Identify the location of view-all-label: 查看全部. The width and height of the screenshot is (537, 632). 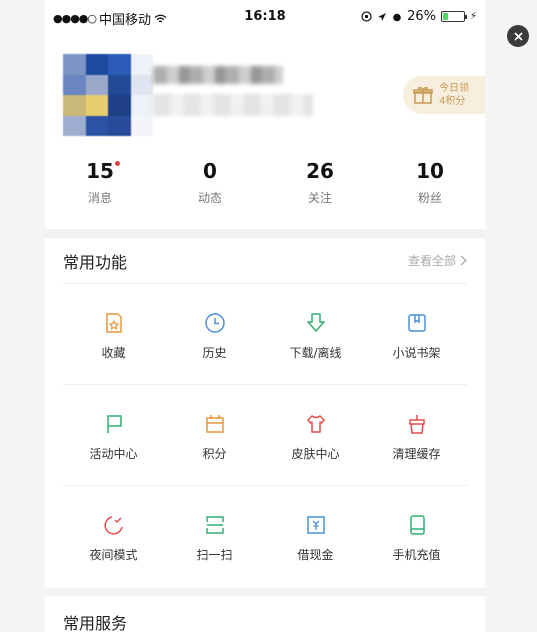
(431, 261).